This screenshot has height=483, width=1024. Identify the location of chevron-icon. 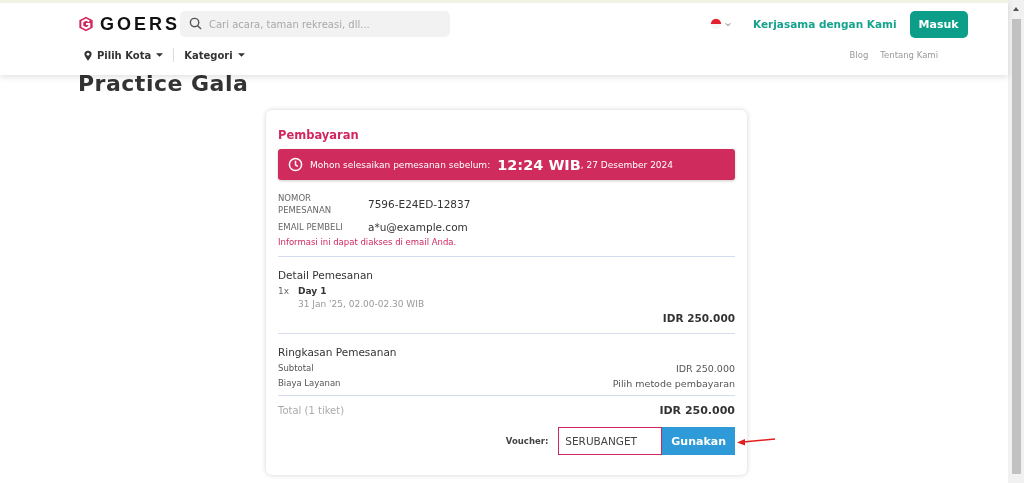
(728, 24).